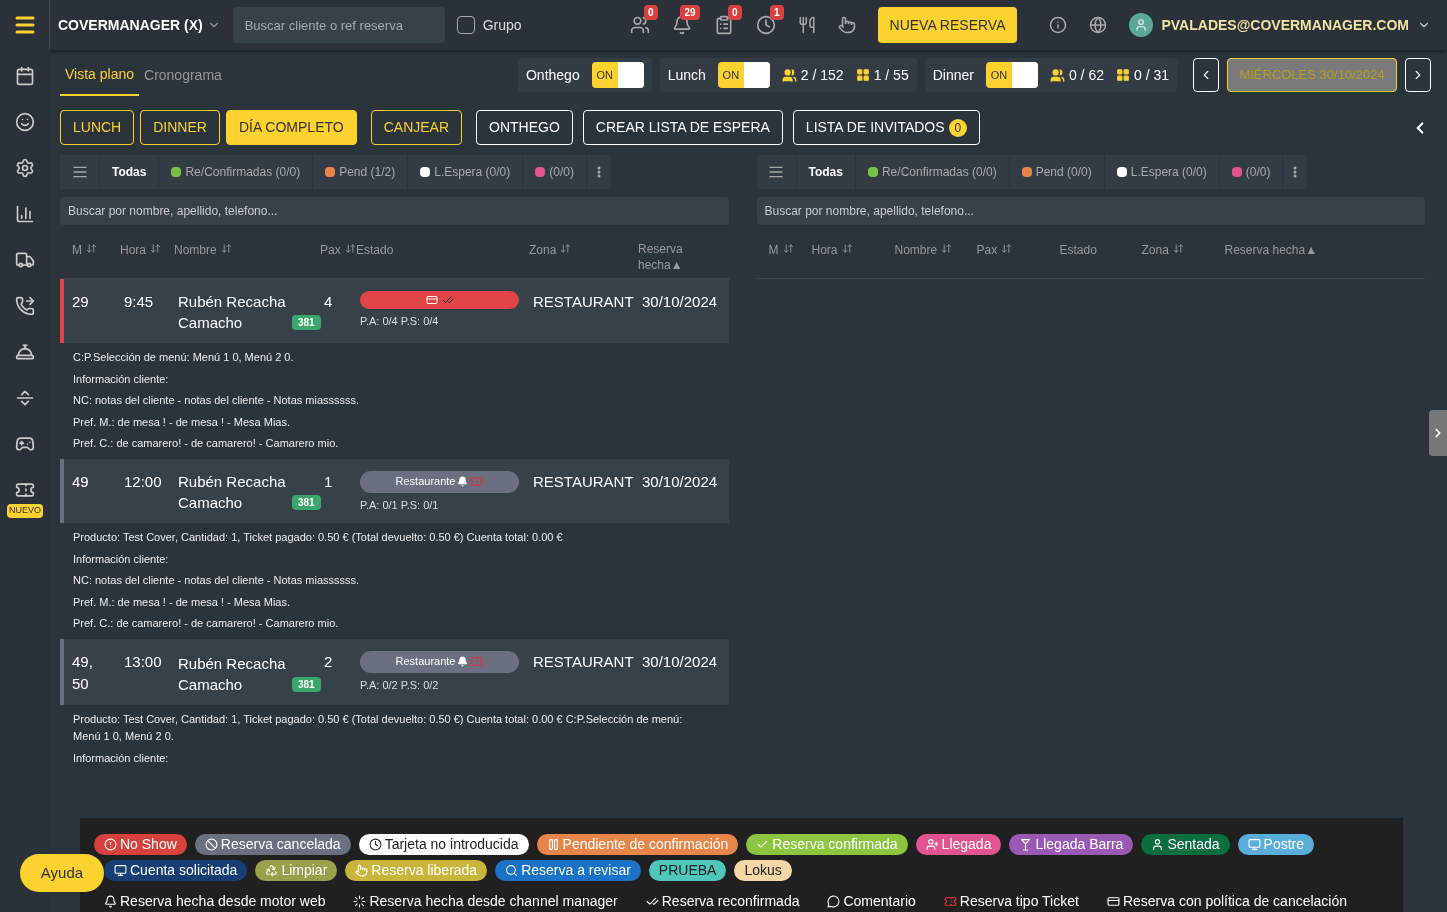 The image size is (1447, 912). Describe the element at coordinates (62, 873) in the screenshot. I see `help-button: Ayuda` at that location.